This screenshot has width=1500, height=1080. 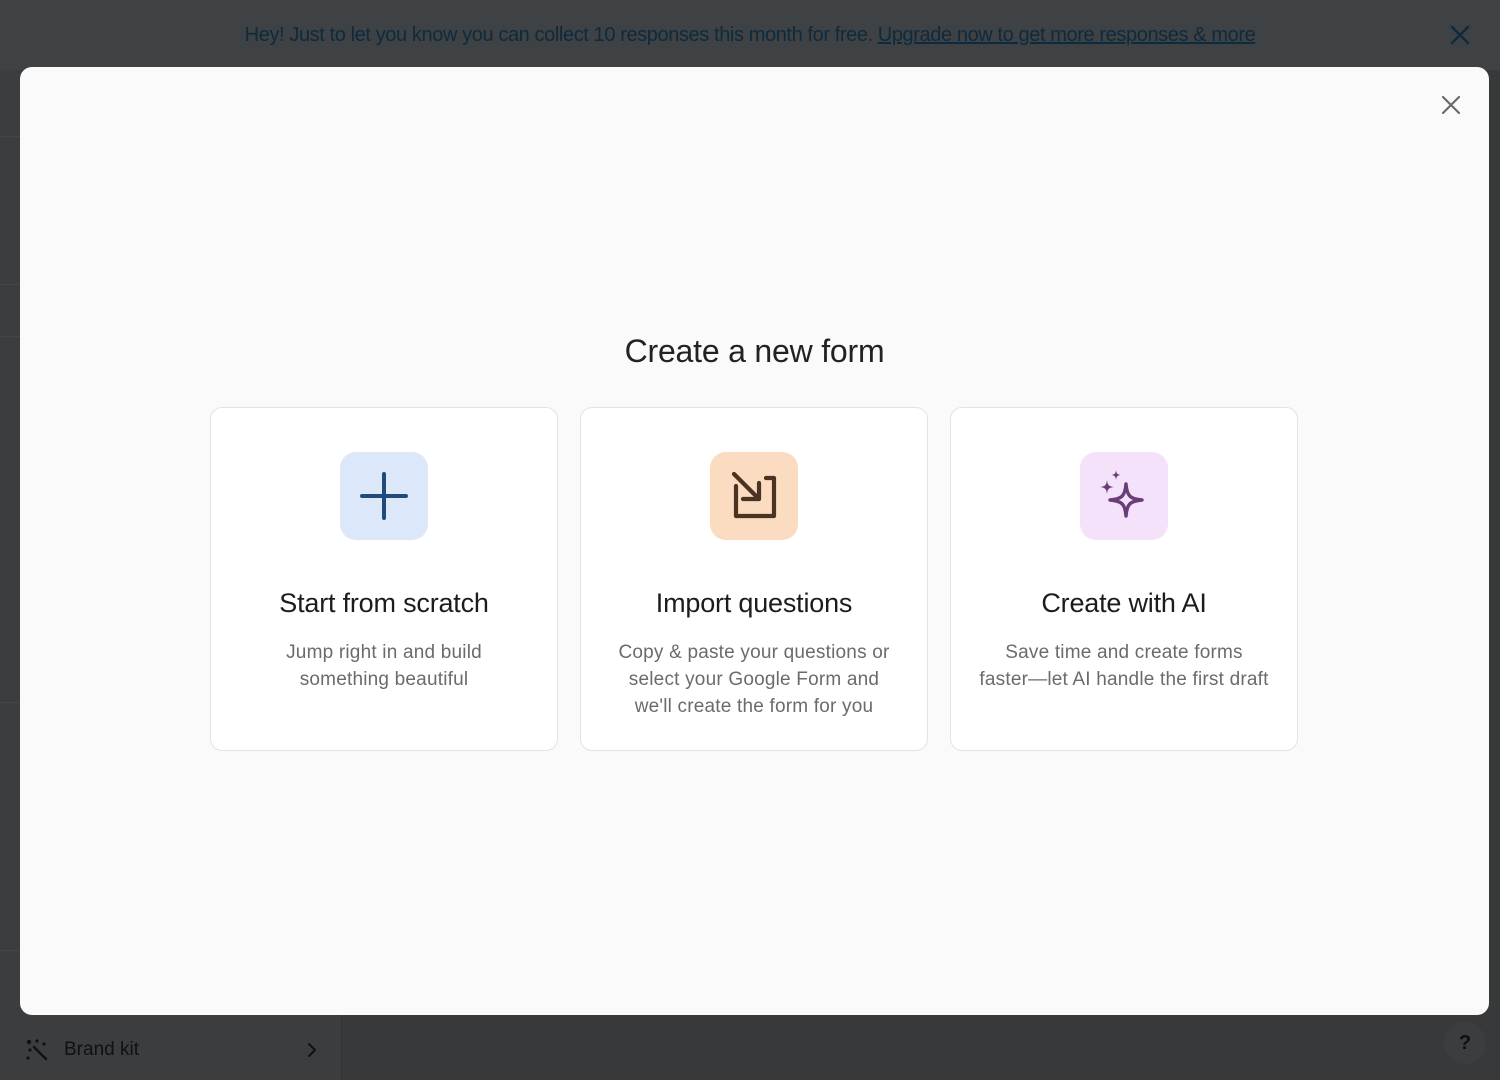 I want to click on help-button: ?, so click(x=1465, y=1043).